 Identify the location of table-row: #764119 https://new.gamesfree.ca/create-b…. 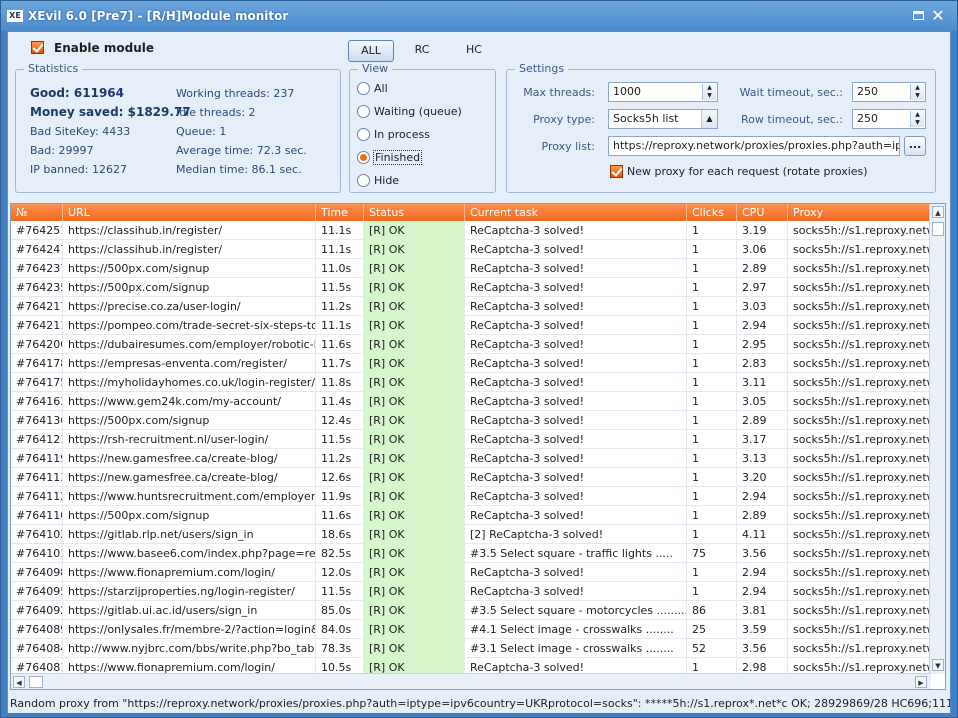
(471, 458).